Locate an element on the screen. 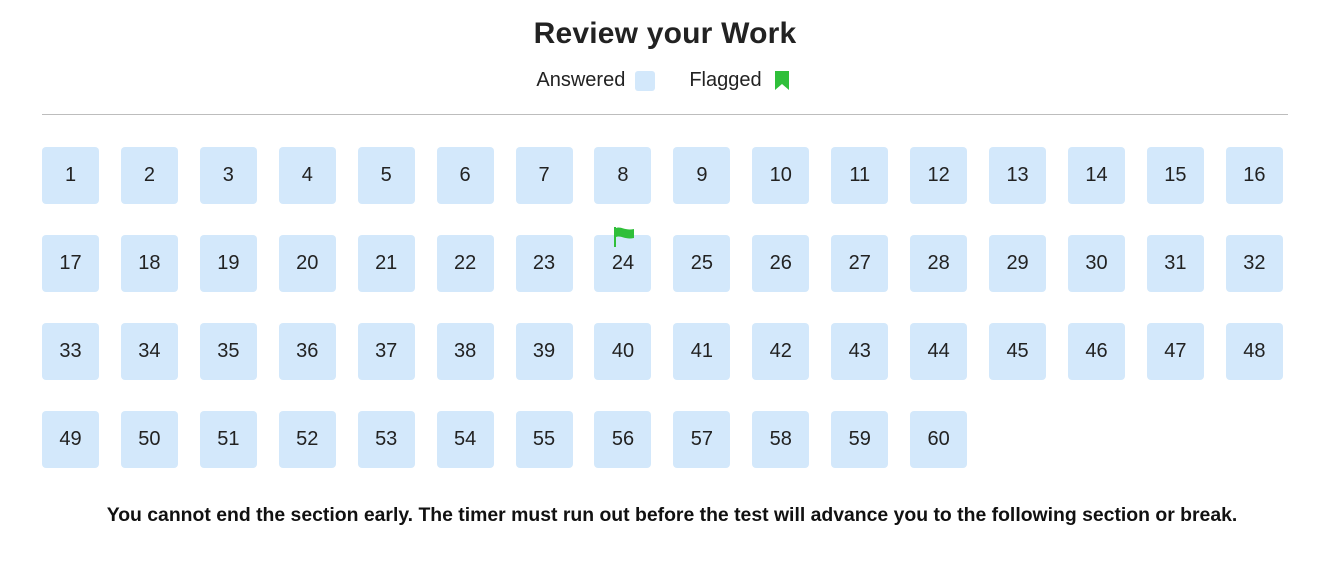 The width and height of the screenshot is (1322, 572). question-number: 52 is located at coordinates (307, 439).